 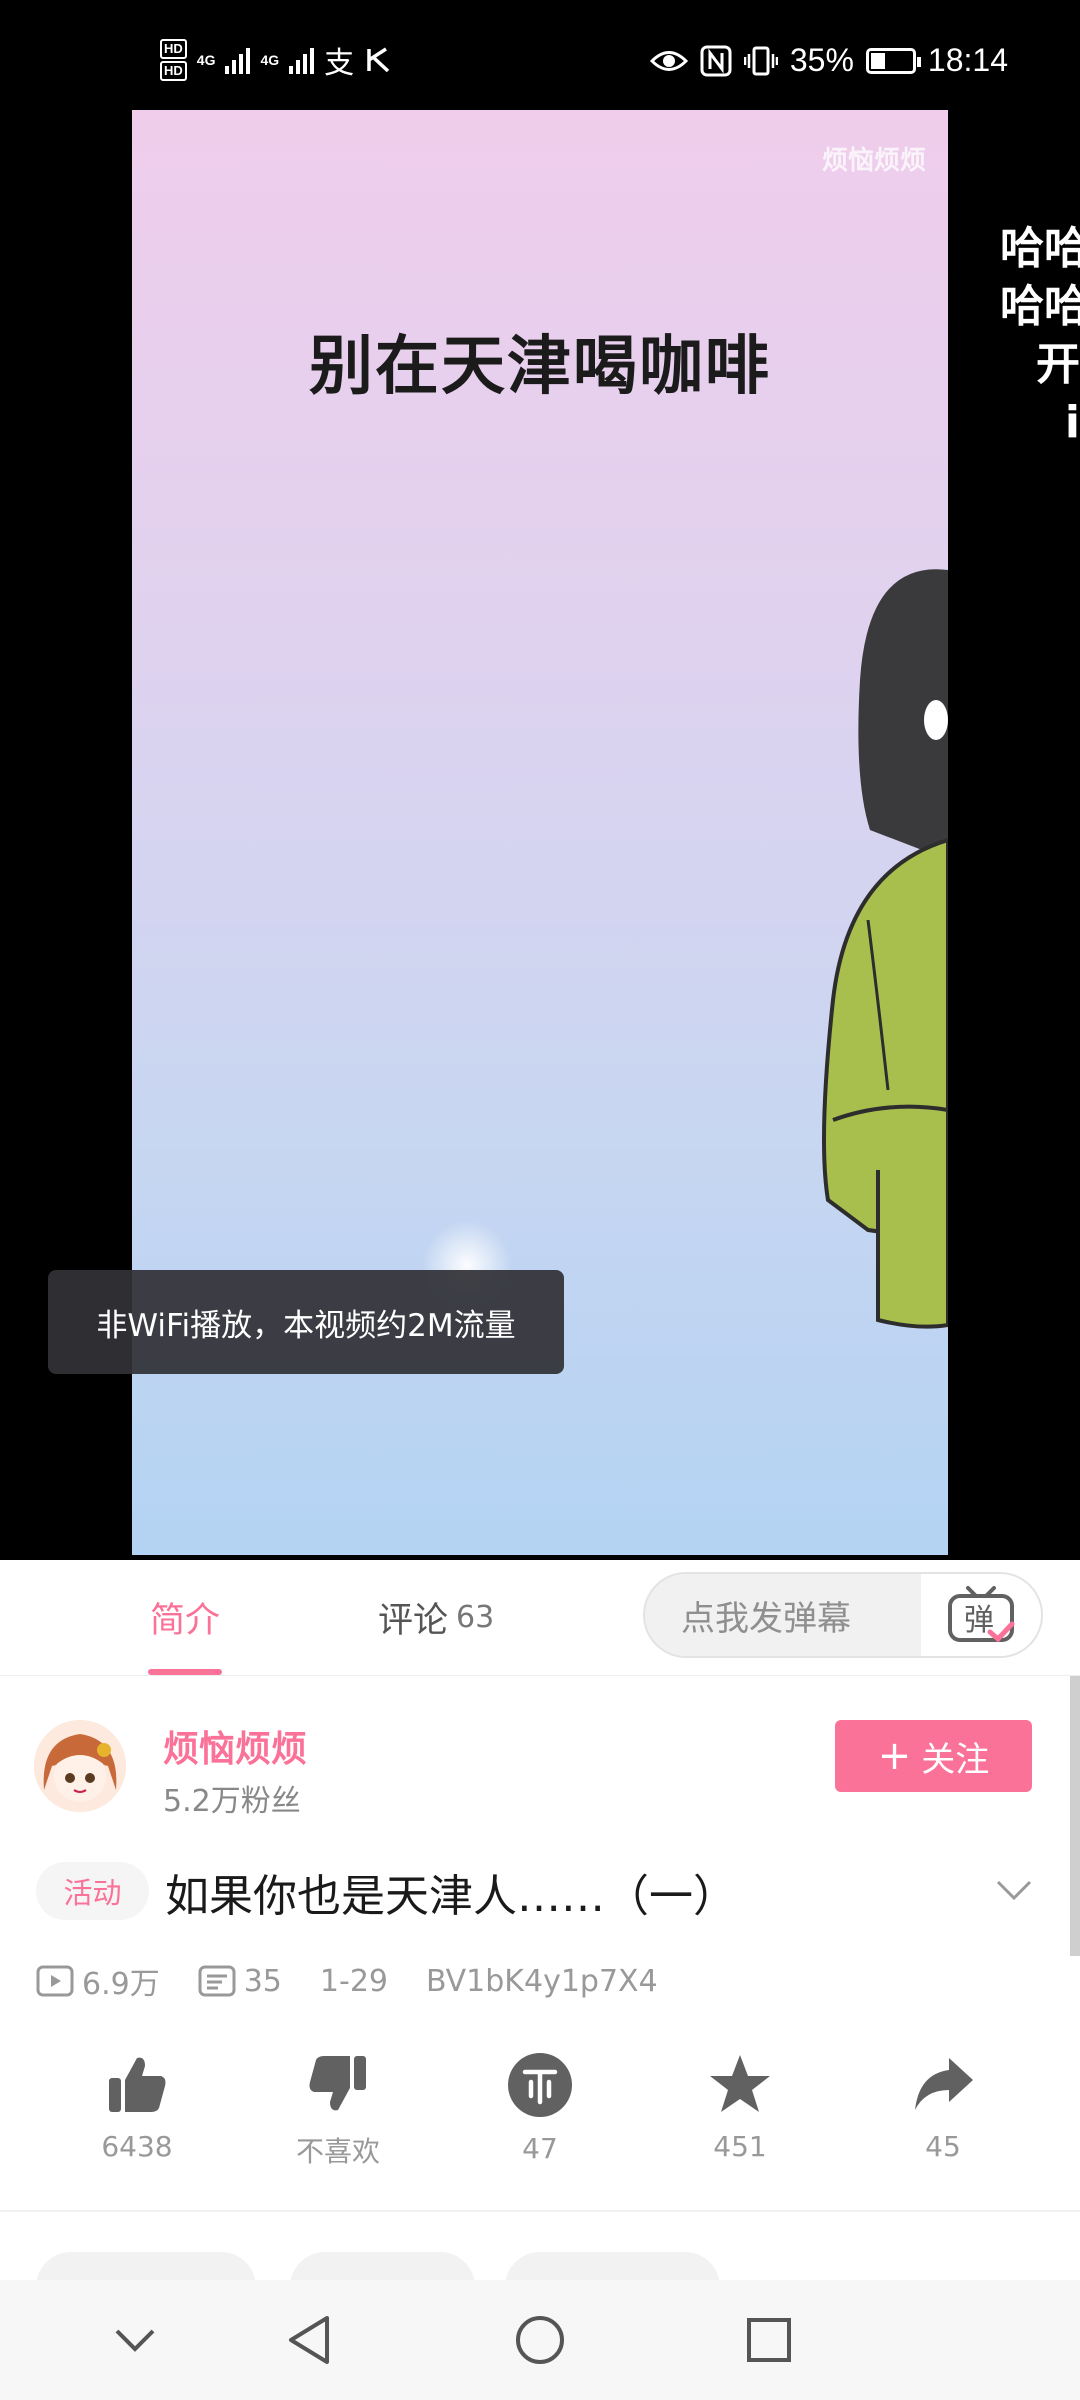 I want to click on back-triangle-icon, so click(x=309, y=2340).